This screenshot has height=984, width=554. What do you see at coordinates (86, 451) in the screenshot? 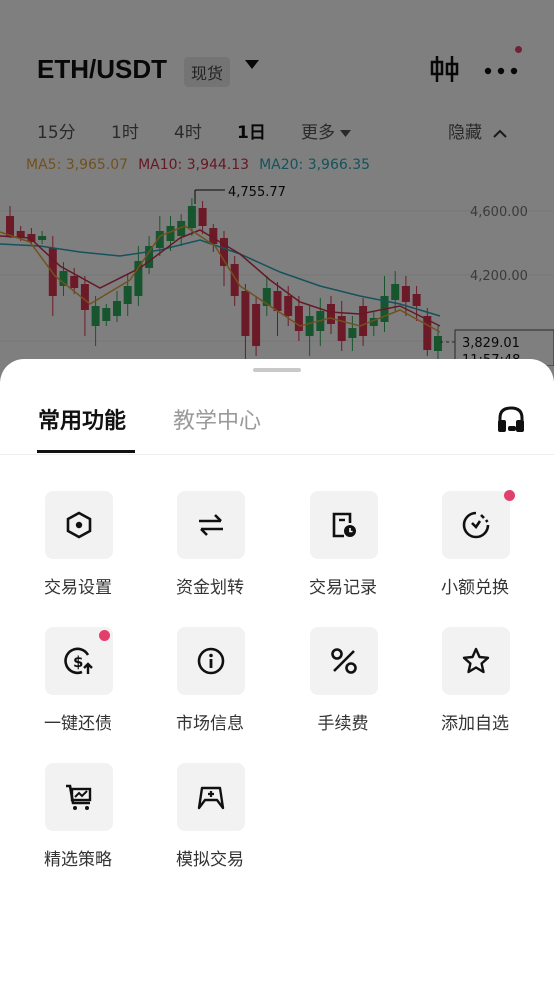
I see `active-tab-indicator` at bounding box center [86, 451].